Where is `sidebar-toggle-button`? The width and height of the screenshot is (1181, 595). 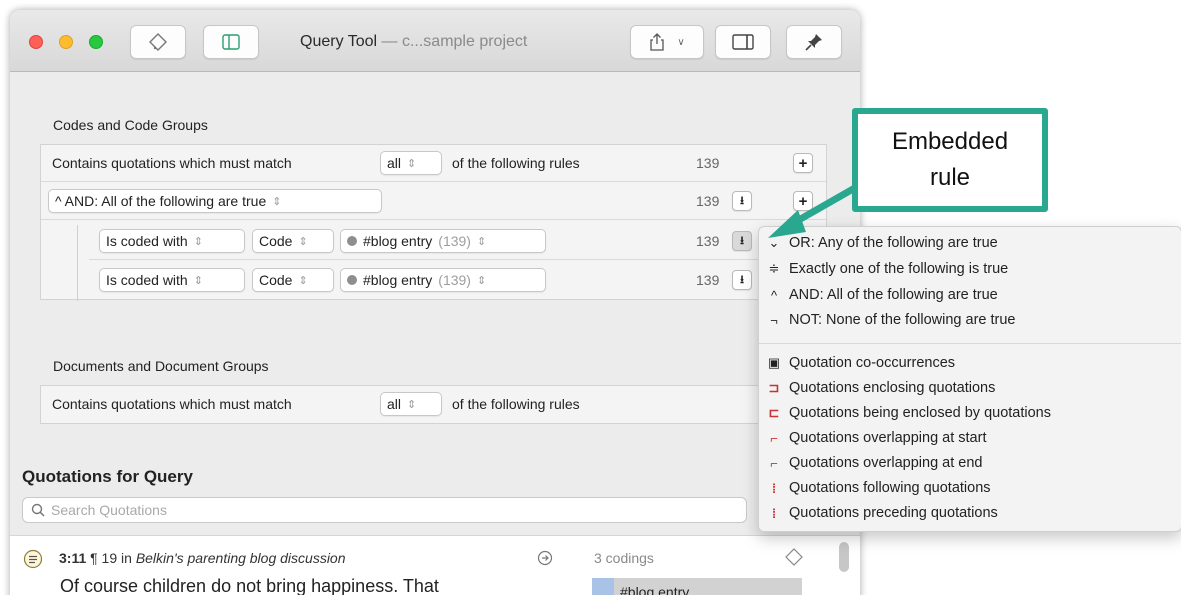 sidebar-toggle-button is located at coordinates (231, 42).